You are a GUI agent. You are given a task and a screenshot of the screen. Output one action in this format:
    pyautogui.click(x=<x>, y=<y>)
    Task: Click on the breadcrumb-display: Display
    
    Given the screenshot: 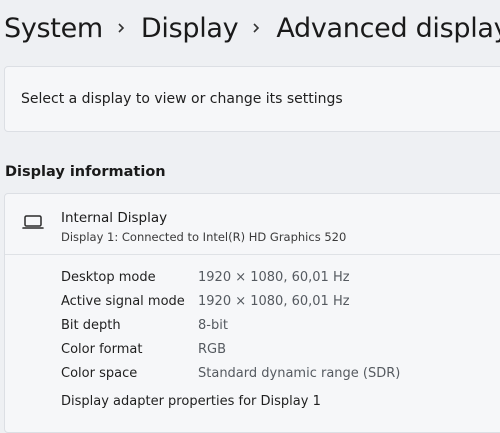 What is the action you would take?
    pyautogui.click(x=190, y=28)
    